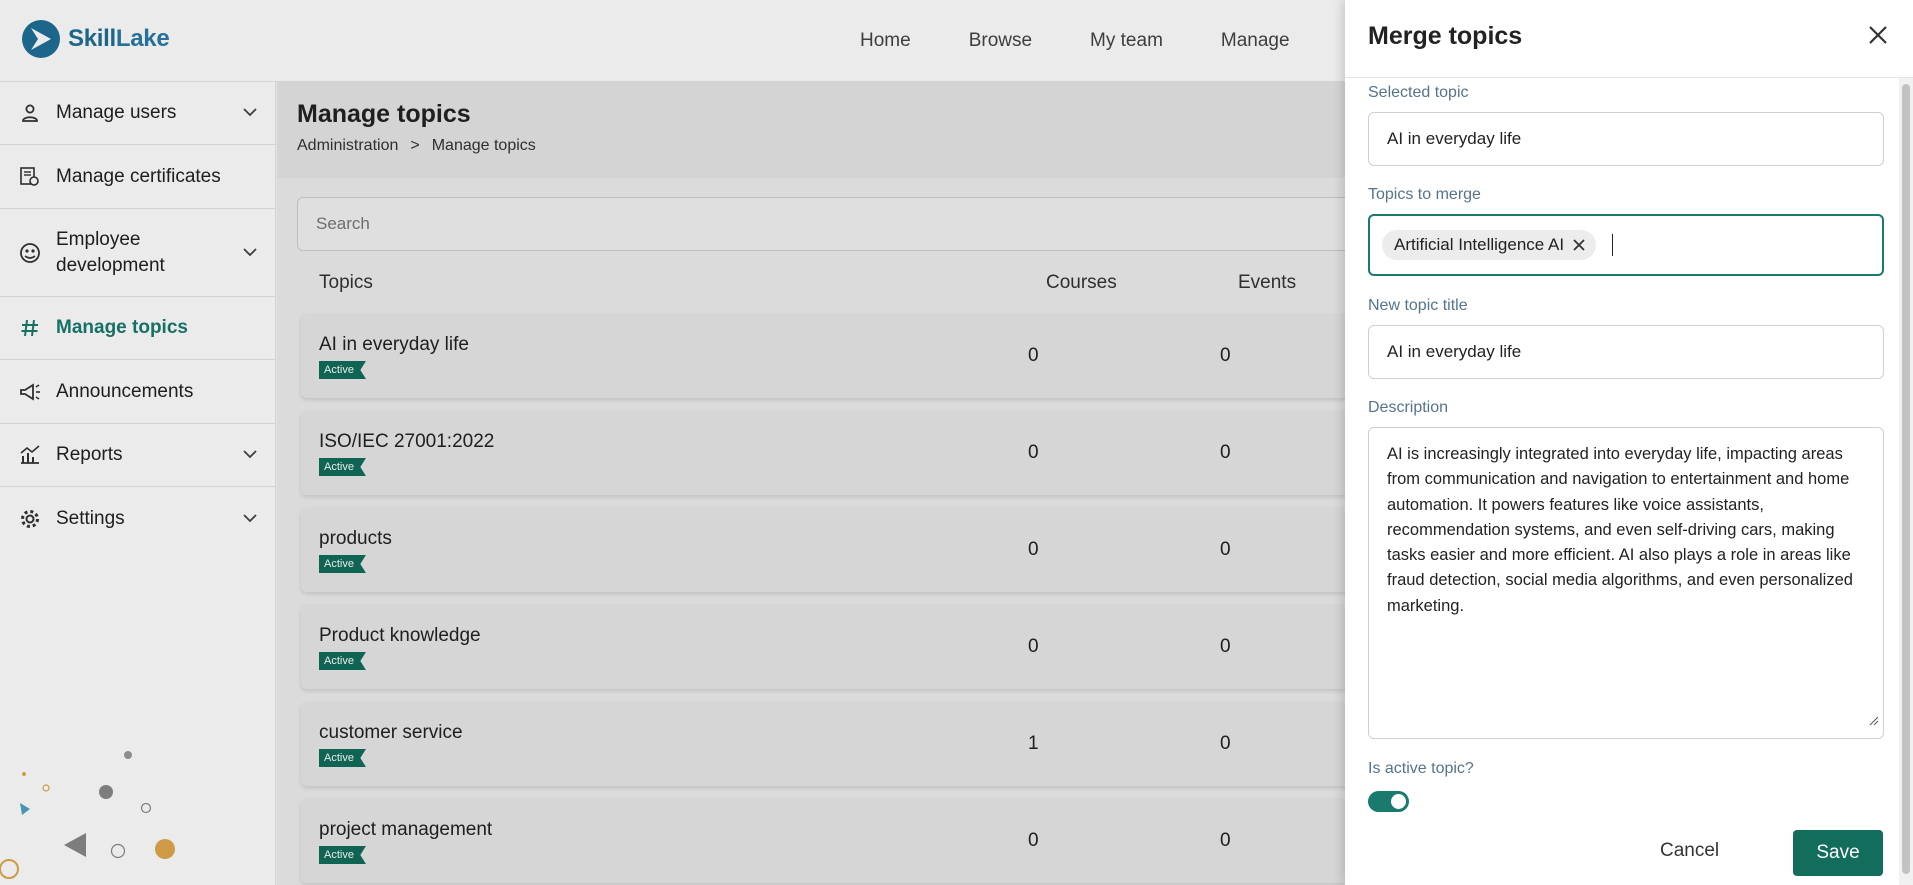  What do you see at coordinates (1626, 139) in the screenshot?
I see `selected-topic-field: AI in everyday life` at bounding box center [1626, 139].